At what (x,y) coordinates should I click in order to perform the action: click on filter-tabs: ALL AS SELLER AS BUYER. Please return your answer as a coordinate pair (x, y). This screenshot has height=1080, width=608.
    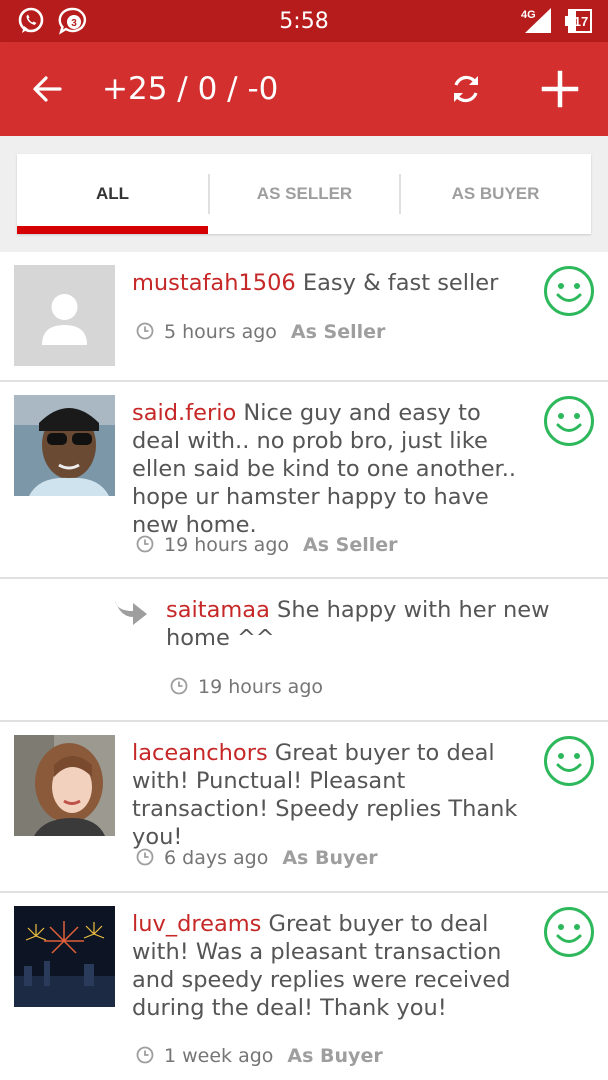
    Looking at the image, I should click on (304, 194).